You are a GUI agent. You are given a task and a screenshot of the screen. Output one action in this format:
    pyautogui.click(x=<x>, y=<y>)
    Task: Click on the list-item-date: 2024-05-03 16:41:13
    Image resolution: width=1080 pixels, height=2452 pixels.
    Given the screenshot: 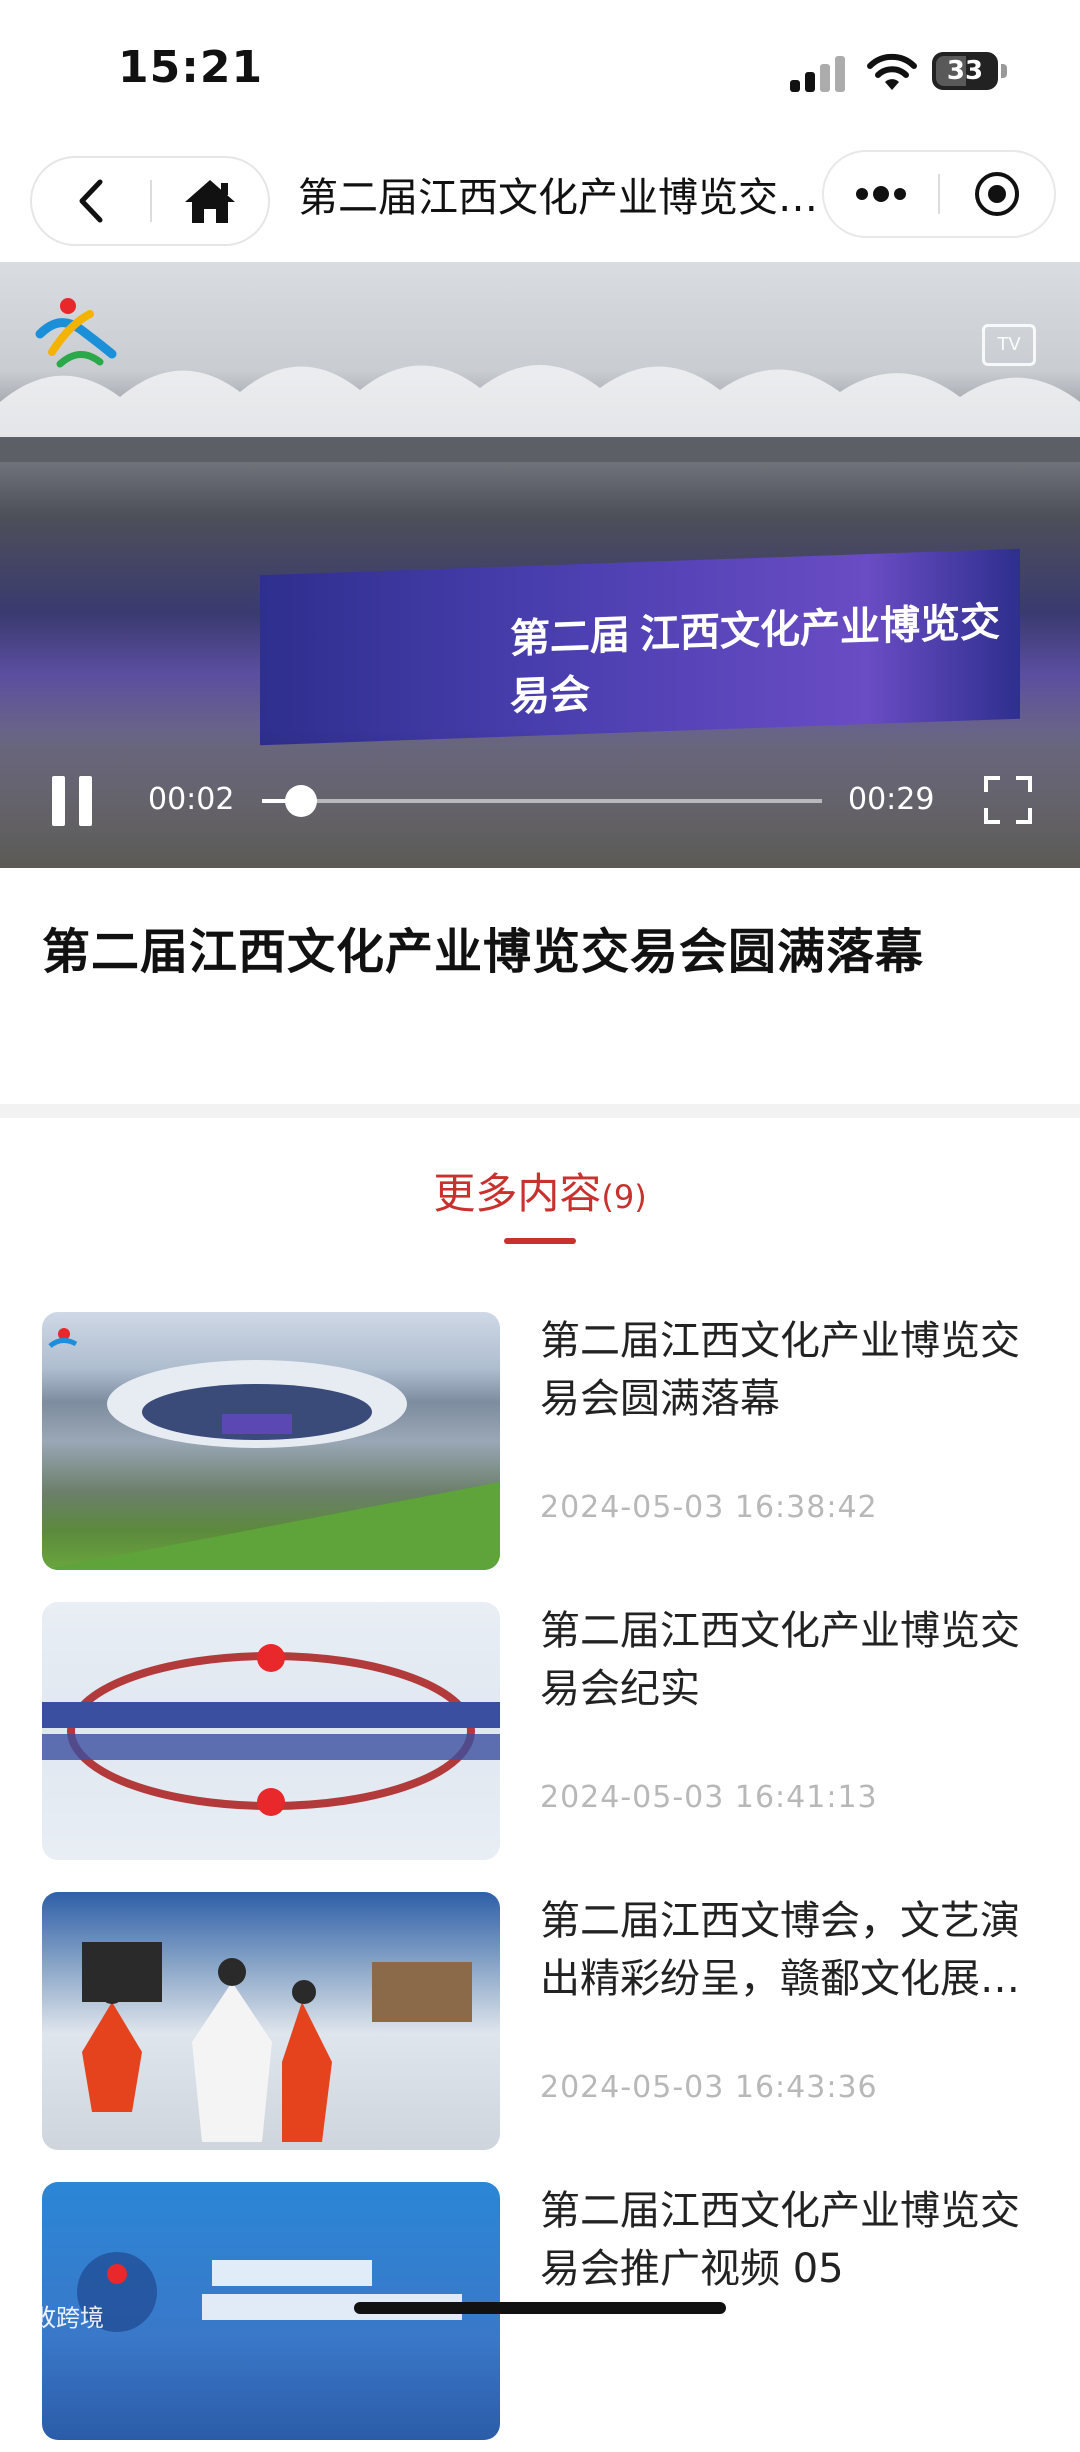 What is the action you would take?
    pyautogui.click(x=709, y=1797)
    